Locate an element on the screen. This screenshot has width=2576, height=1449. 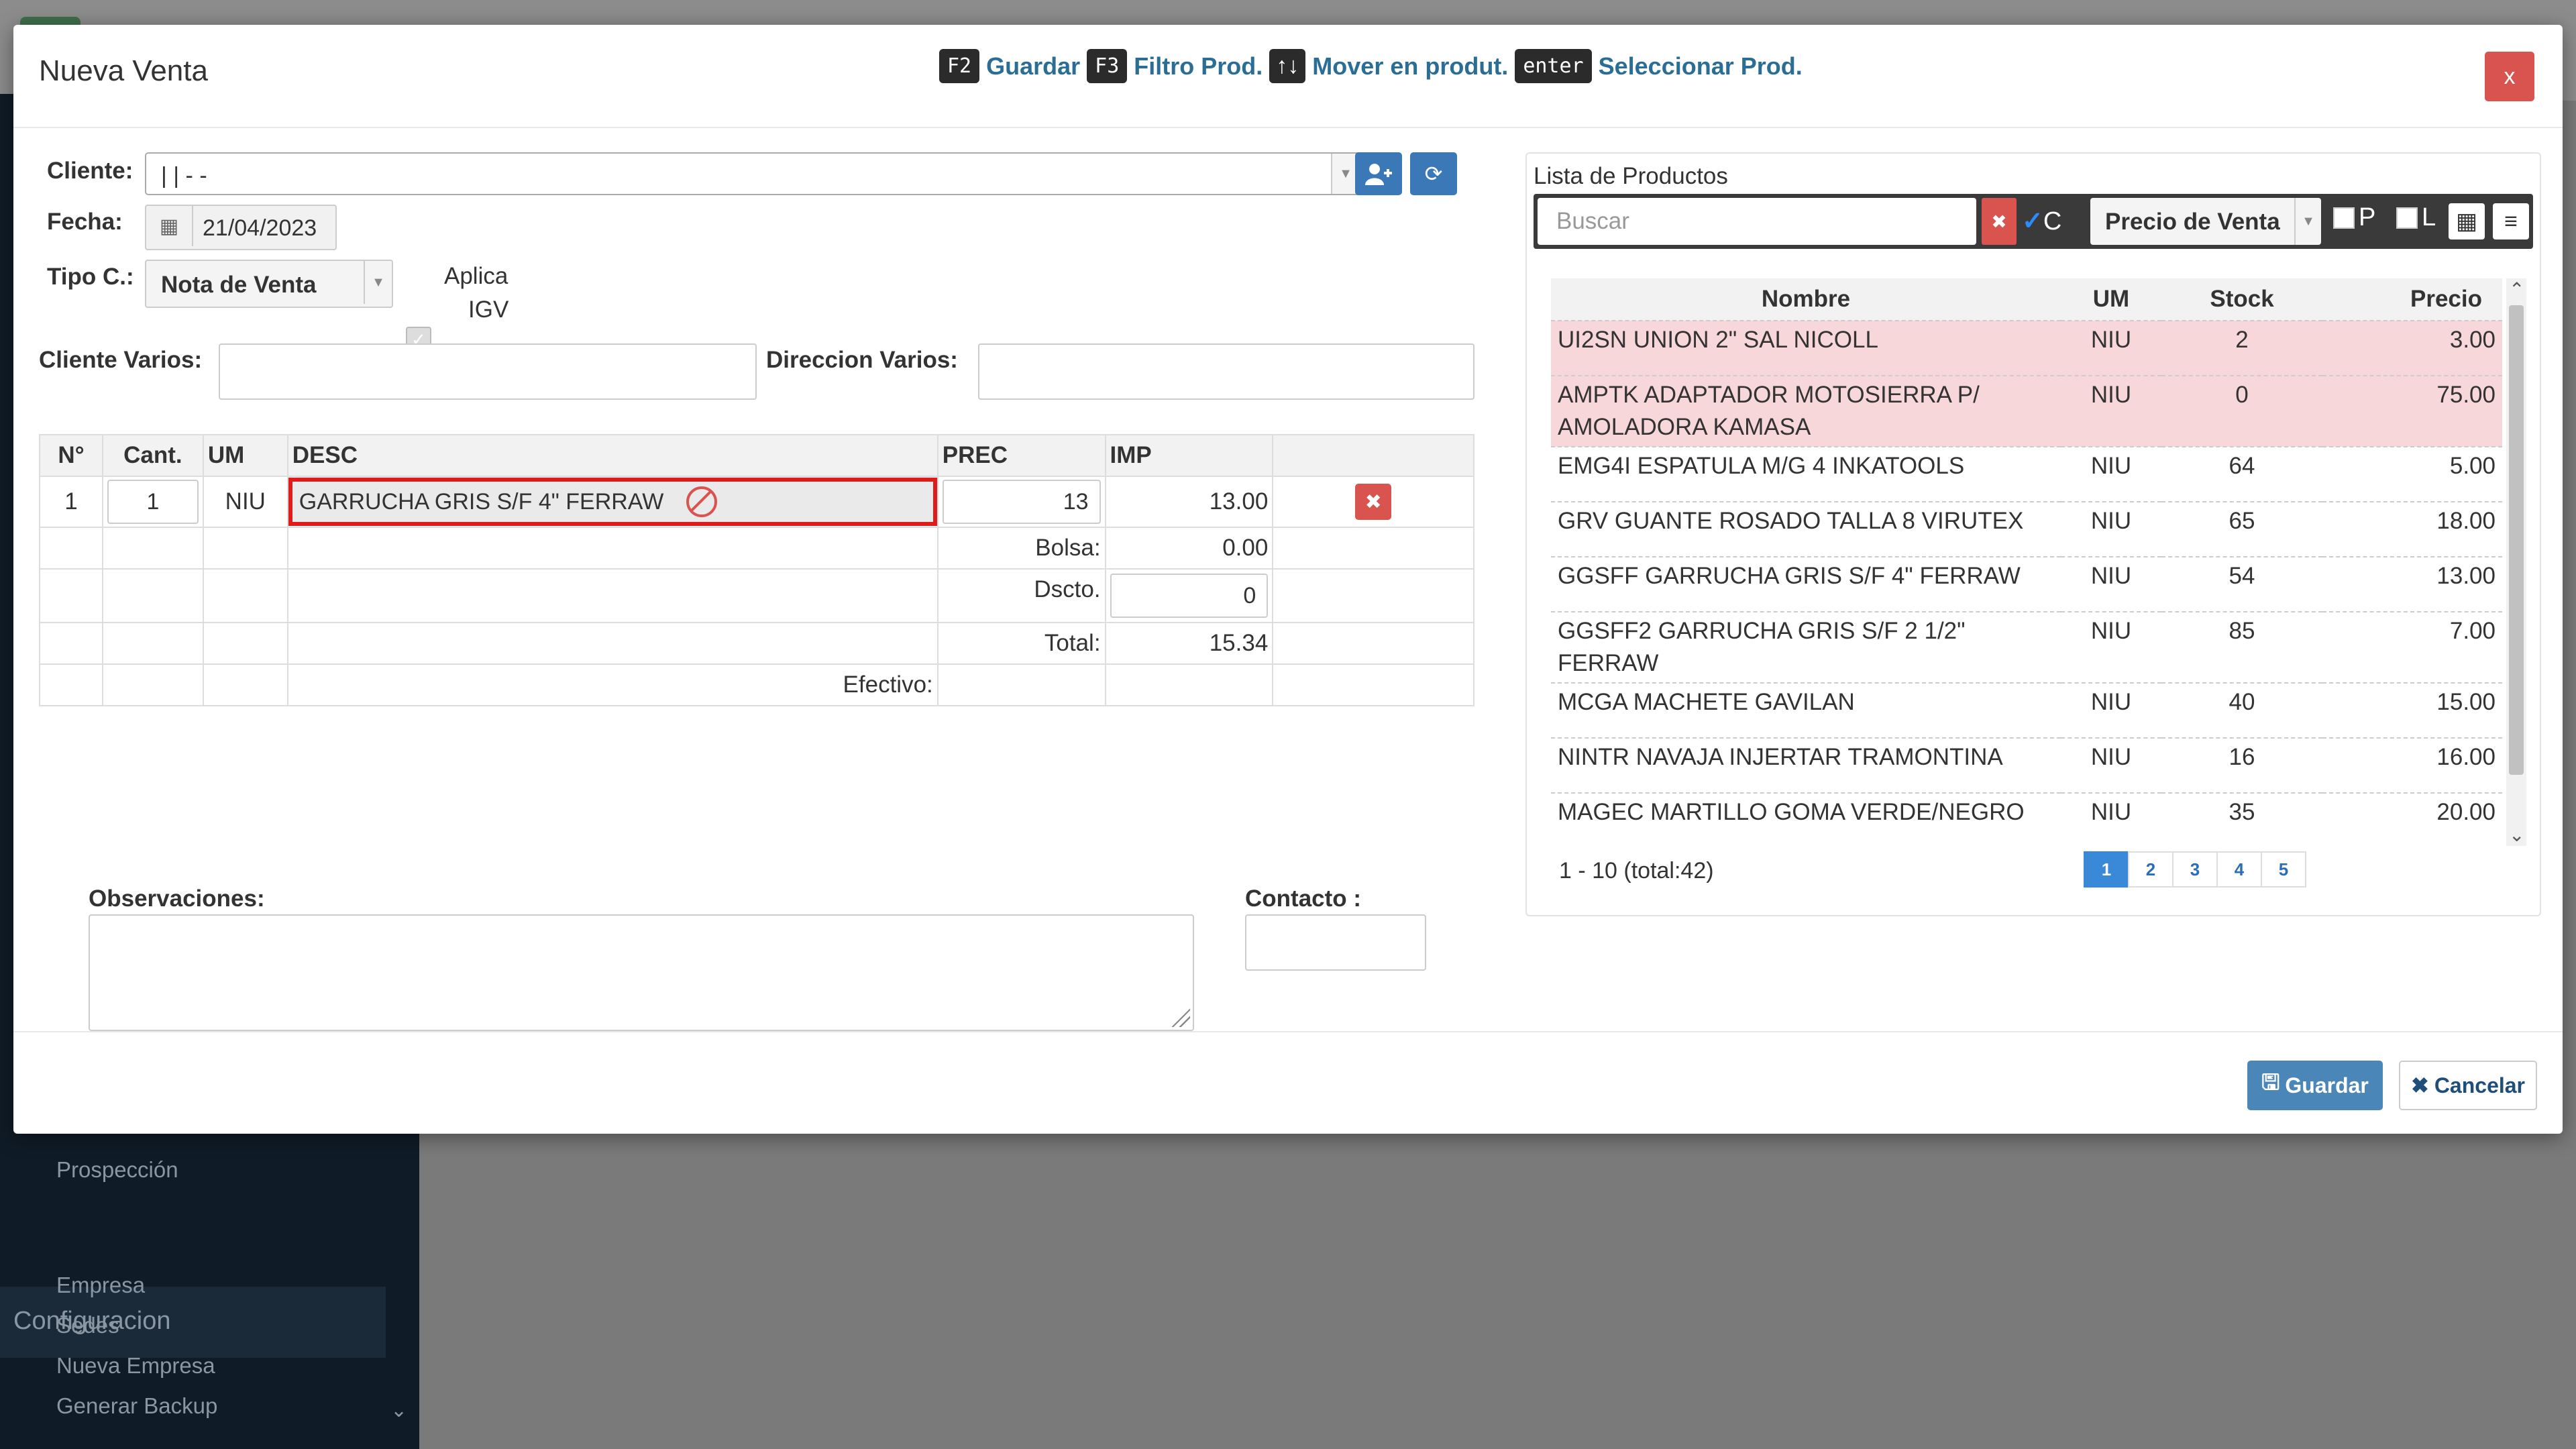
list-view-button: ≡ is located at coordinates (2511, 221).